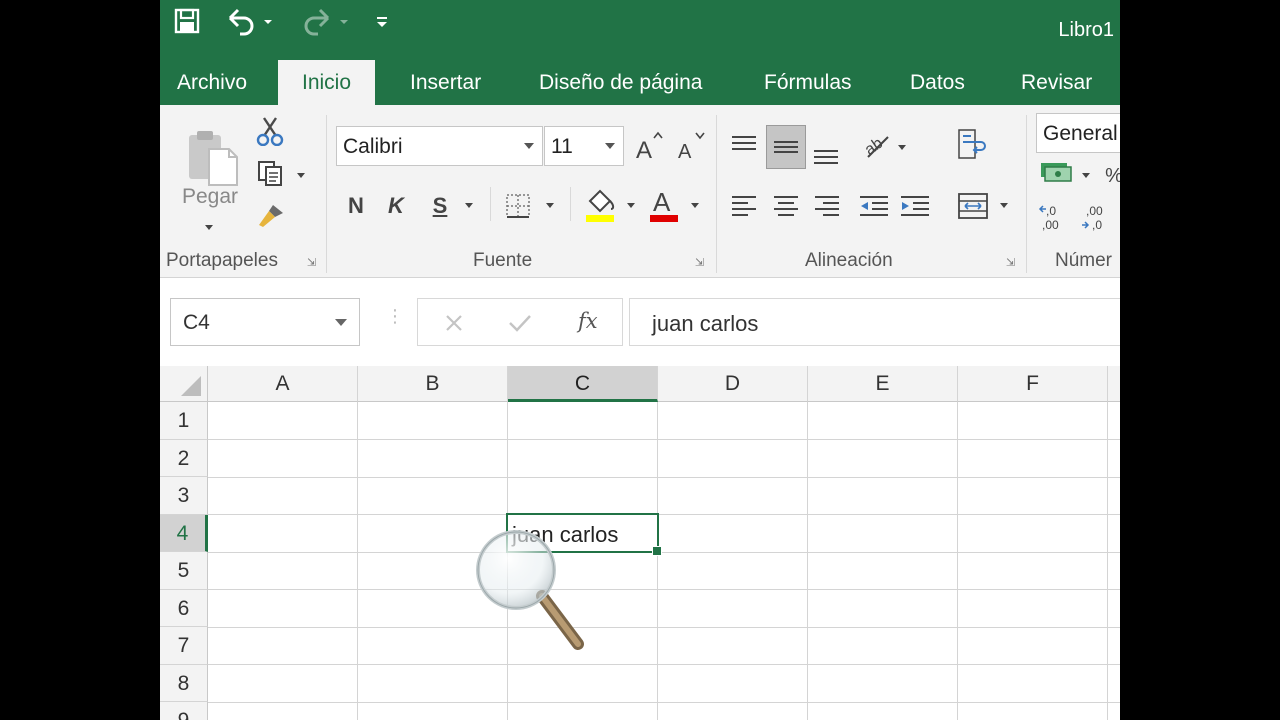 This screenshot has height=720, width=1280. I want to click on column-header-d: D, so click(733, 384).